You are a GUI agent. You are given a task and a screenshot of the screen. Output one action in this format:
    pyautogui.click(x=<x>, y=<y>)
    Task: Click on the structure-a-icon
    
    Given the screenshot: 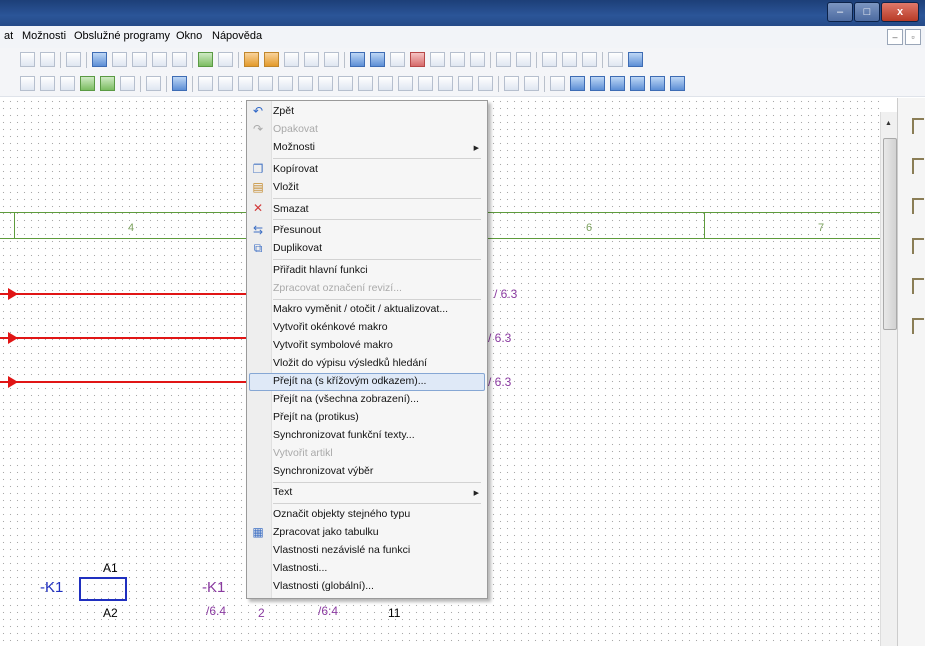 What is the action you would take?
    pyautogui.click(x=205, y=83)
    